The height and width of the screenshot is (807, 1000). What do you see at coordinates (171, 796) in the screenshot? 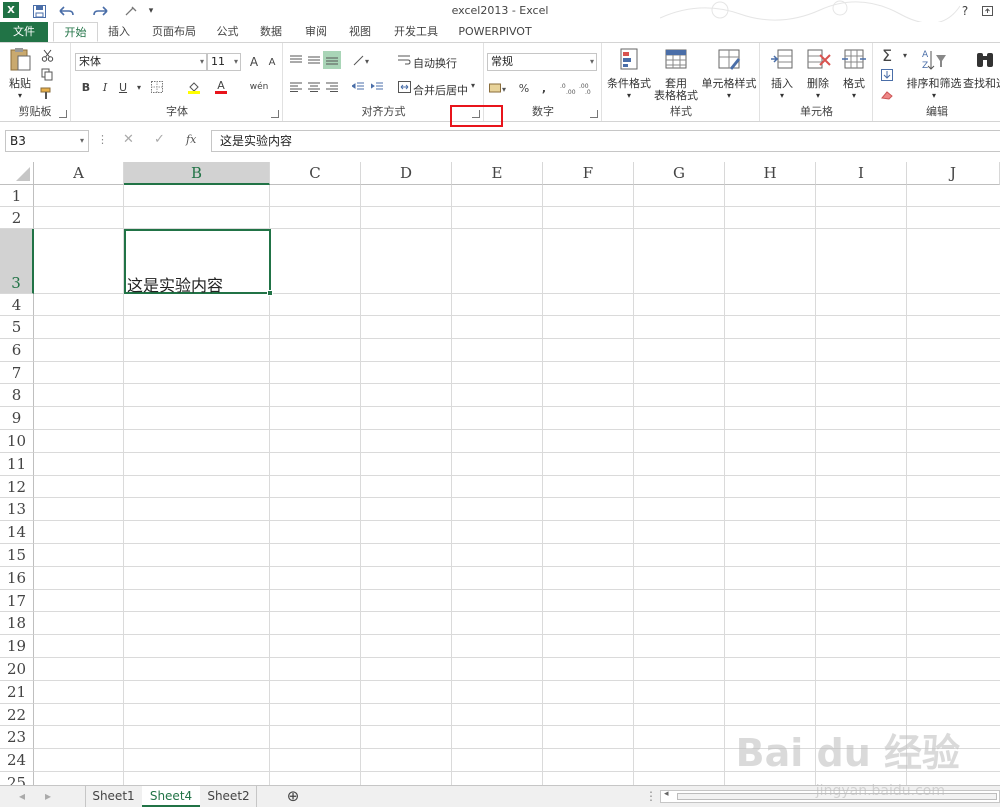
I see `sheet-tab-sheet4: Sheet4` at bounding box center [171, 796].